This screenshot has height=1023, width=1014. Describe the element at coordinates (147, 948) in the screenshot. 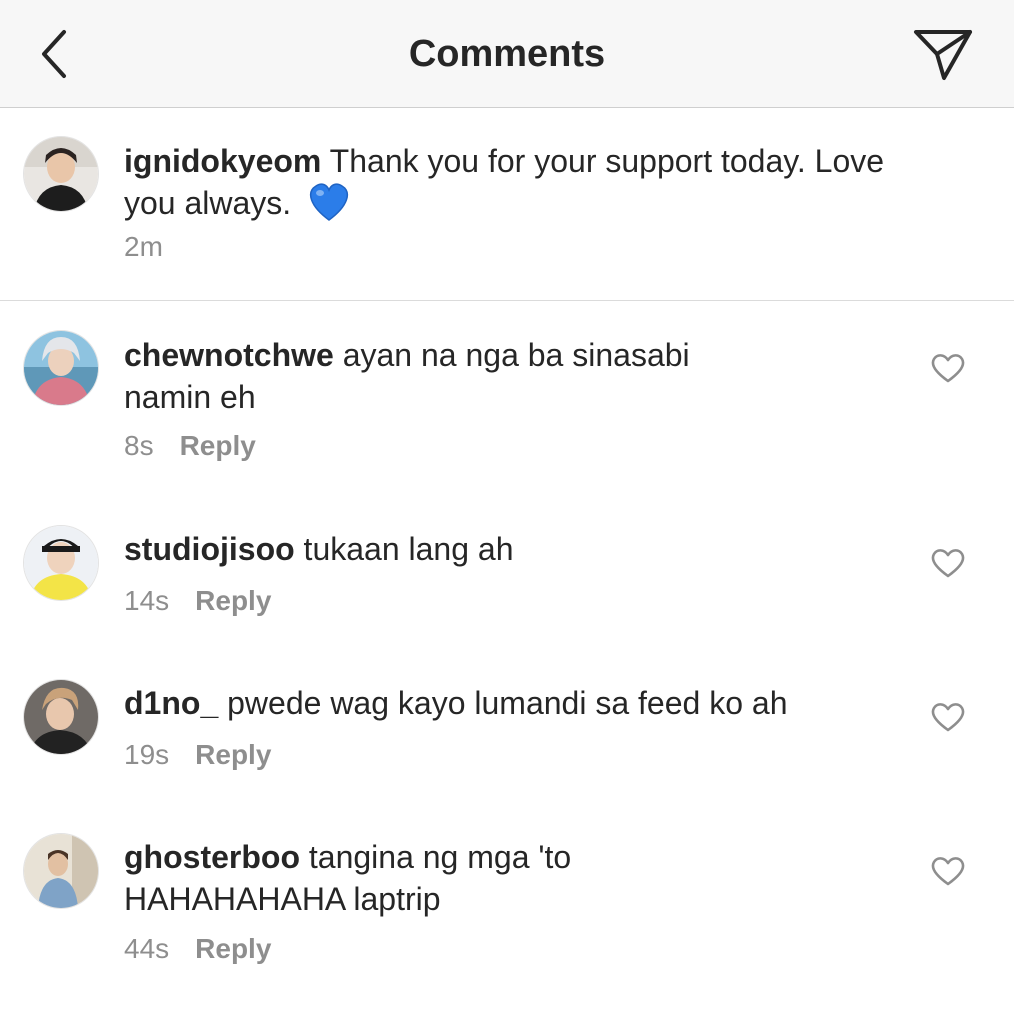

I see `timestamp: 44s` at that location.